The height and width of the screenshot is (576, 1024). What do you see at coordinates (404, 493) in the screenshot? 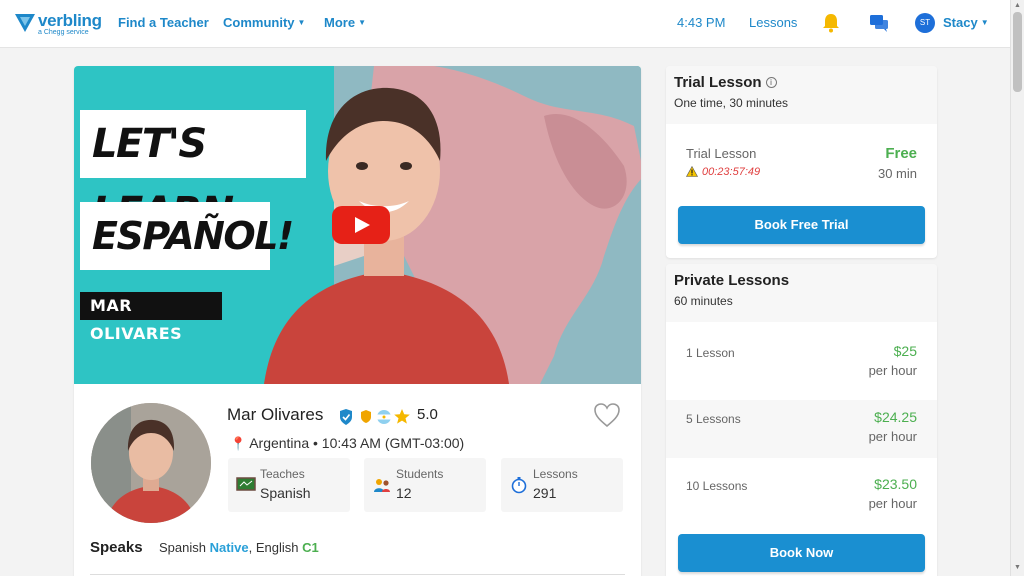
I see `stat-students-value: 12` at bounding box center [404, 493].